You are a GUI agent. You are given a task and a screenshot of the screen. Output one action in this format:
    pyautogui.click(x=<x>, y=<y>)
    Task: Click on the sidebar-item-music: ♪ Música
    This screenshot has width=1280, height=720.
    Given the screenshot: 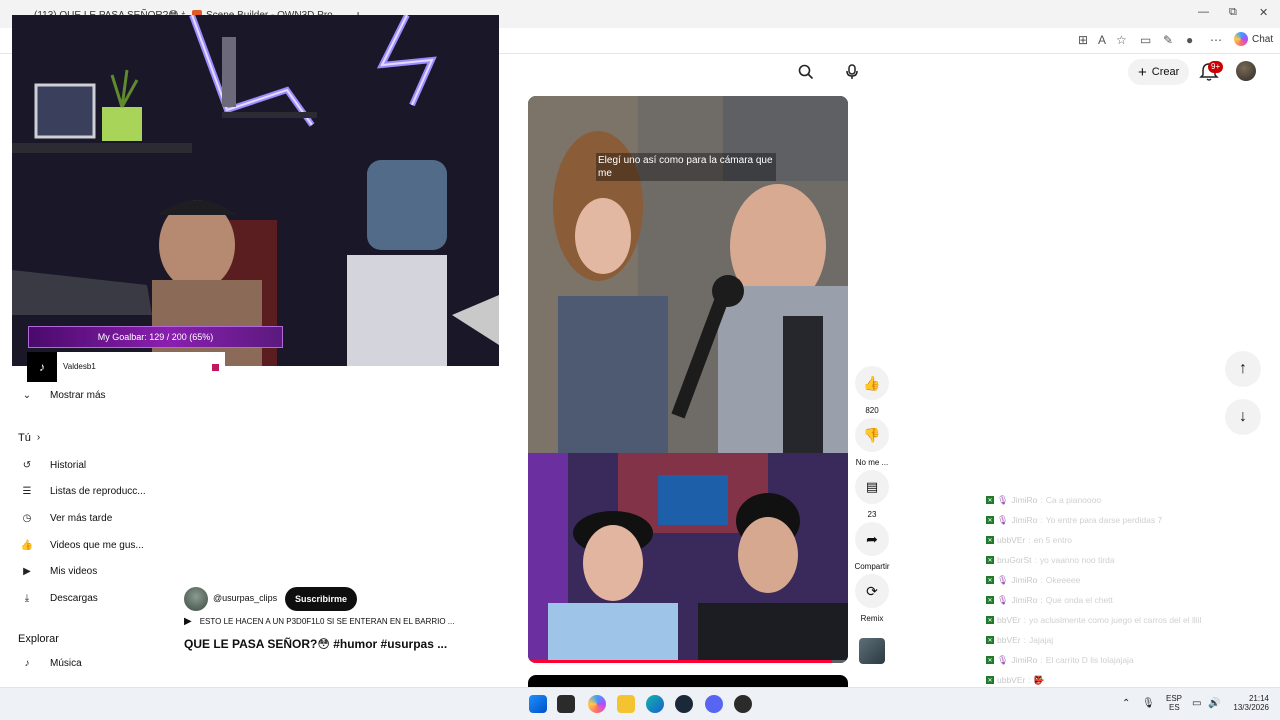 What is the action you would take?
    pyautogui.click(x=50, y=663)
    